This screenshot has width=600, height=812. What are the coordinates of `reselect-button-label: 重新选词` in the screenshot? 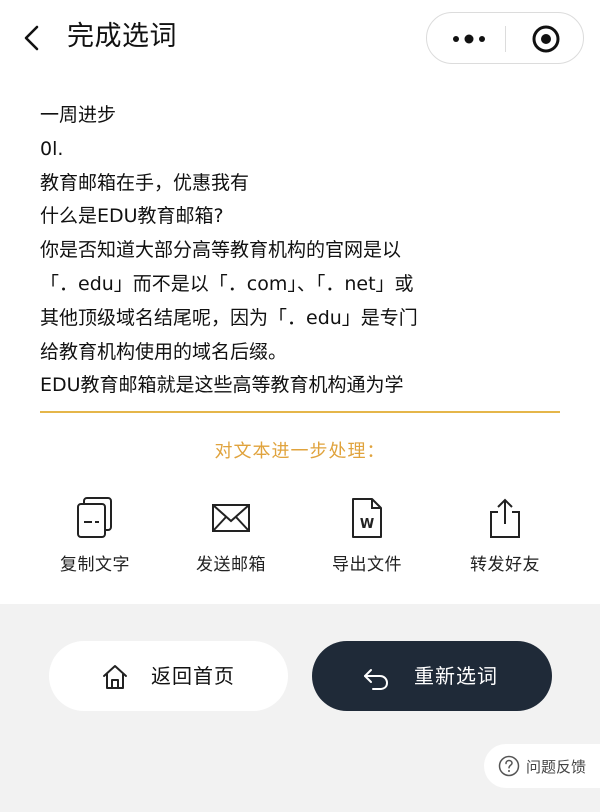 It's located at (456, 676).